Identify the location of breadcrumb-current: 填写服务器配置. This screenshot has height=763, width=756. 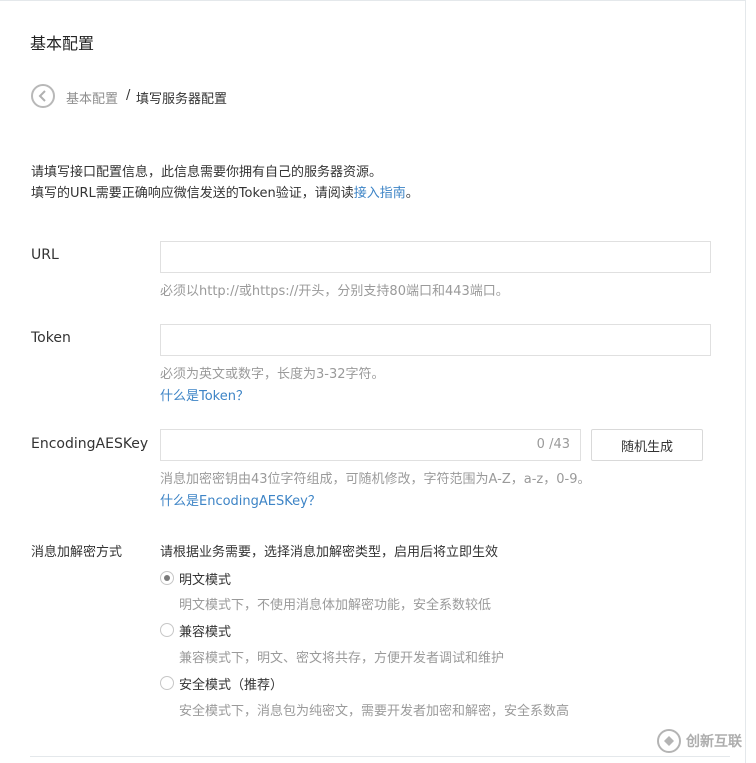
(182, 99).